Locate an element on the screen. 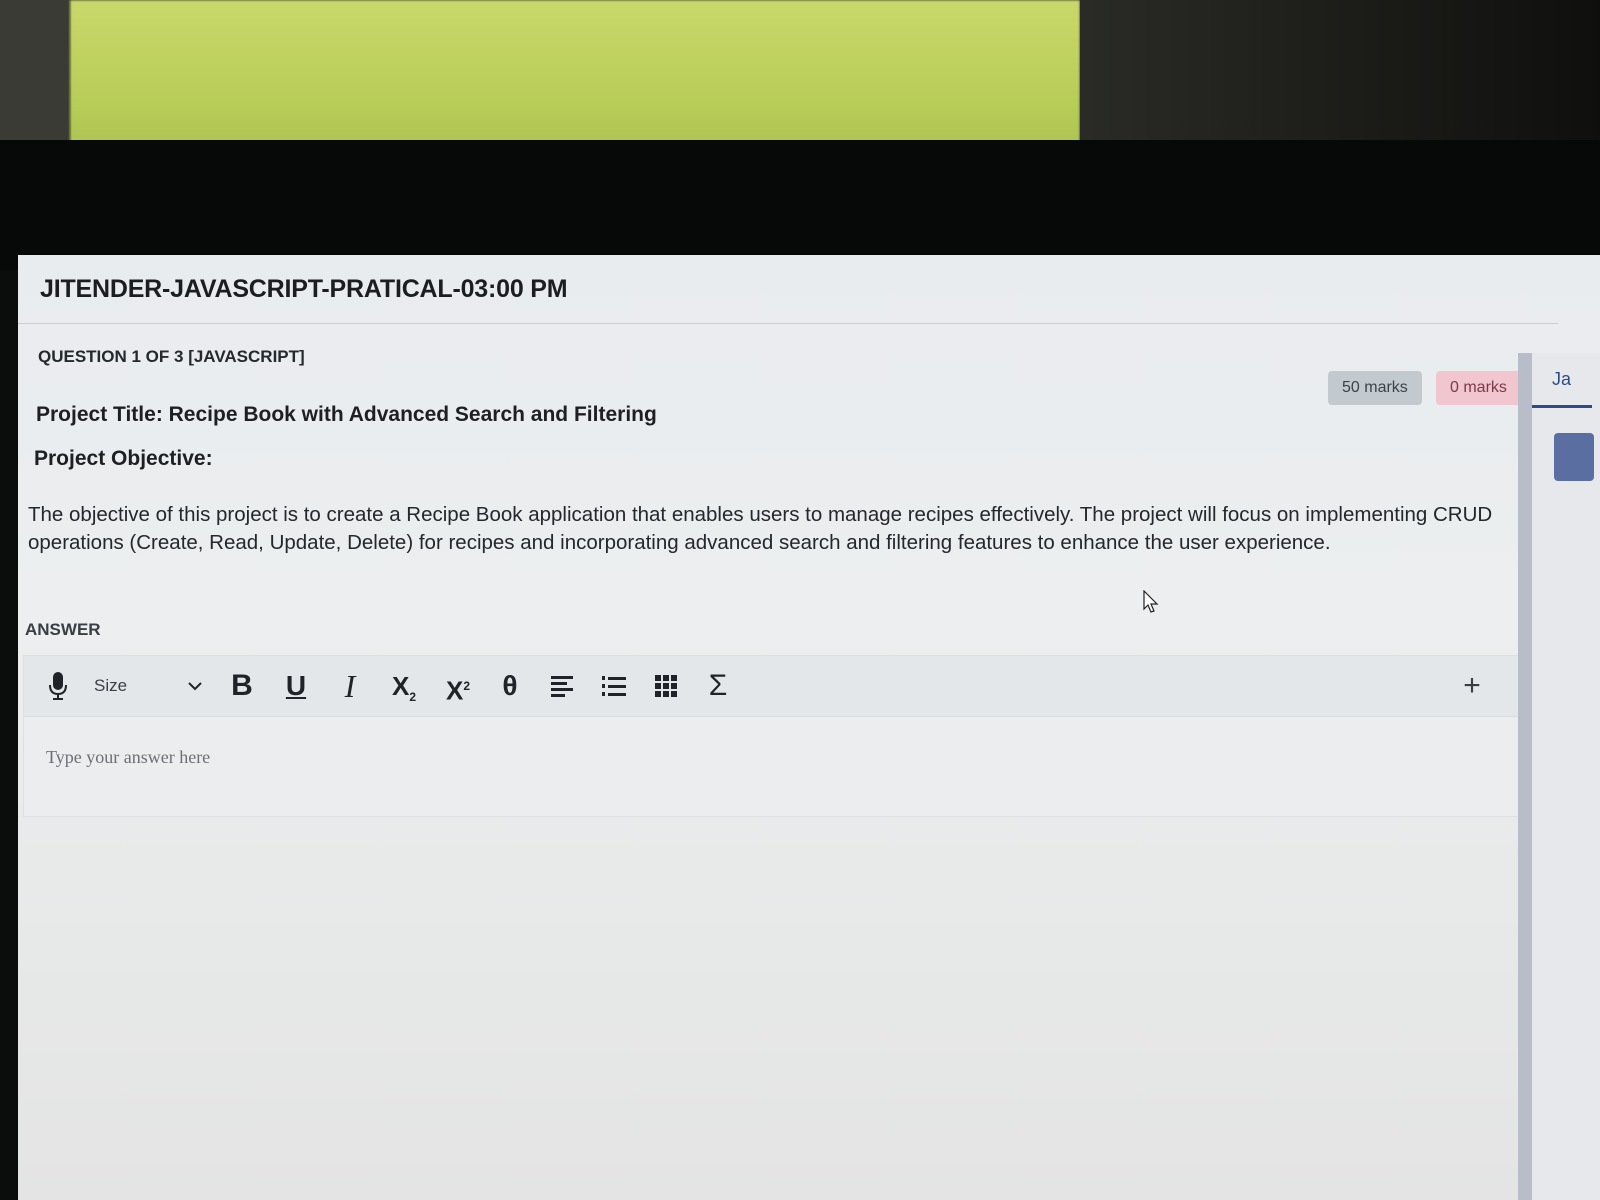 The height and width of the screenshot is (1200, 1600). subscript-mark: 2 is located at coordinates (413, 697).